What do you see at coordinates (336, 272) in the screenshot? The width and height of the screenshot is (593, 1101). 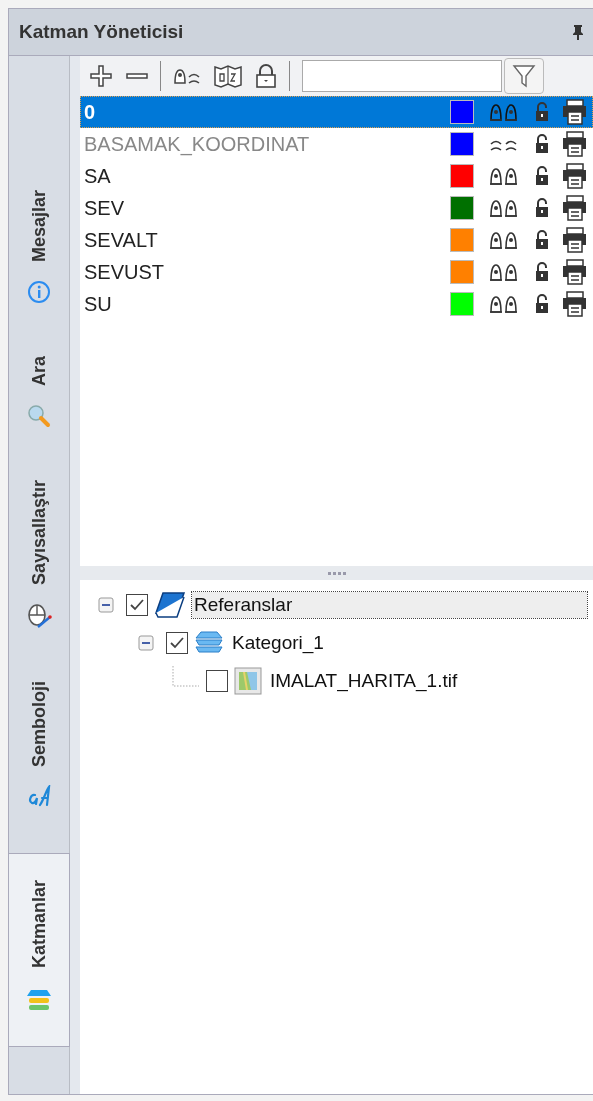 I see `layer-row: SEVUST` at bounding box center [336, 272].